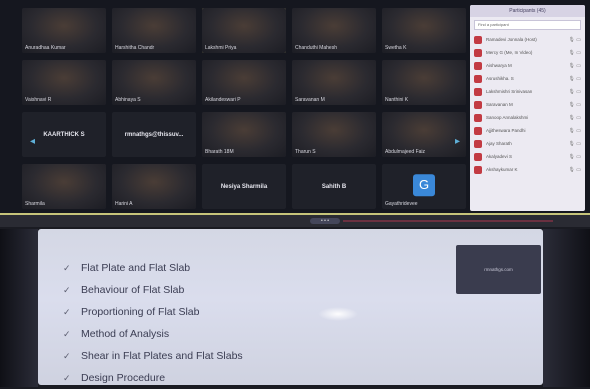 This screenshot has height=389, width=590. Describe the element at coordinates (45, 48) in the screenshot. I see `participant-tile-name: Anuradhaa Kumar` at that location.